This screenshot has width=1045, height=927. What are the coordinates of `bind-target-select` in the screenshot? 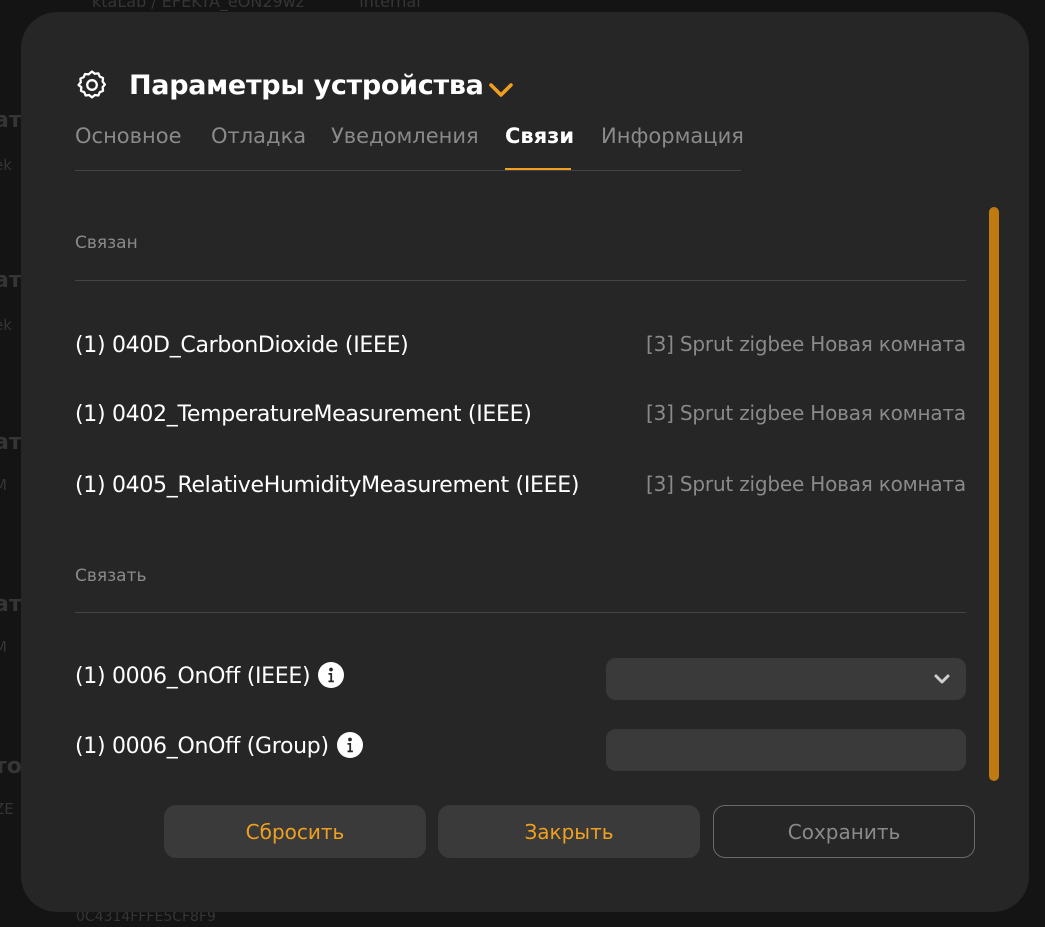 It's located at (786, 679).